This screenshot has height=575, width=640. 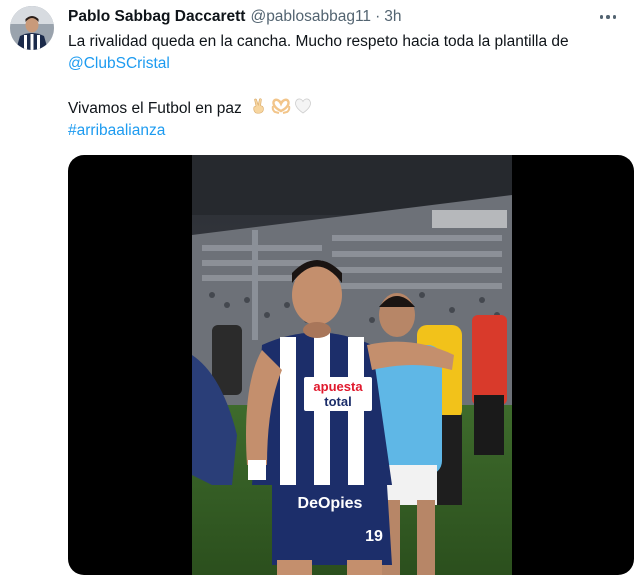 I want to click on heart-hands-icon, so click(x=281, y=106).